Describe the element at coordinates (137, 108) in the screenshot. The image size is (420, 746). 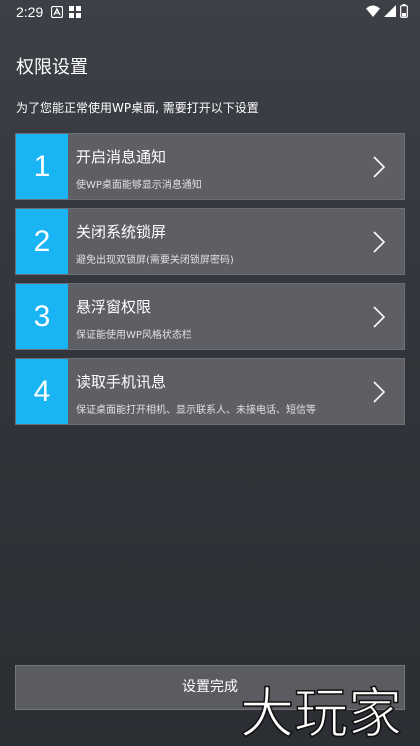
I see `page-subtitle: 为了您能正常使用WP桌面, 需要打开以下设置` at that location.